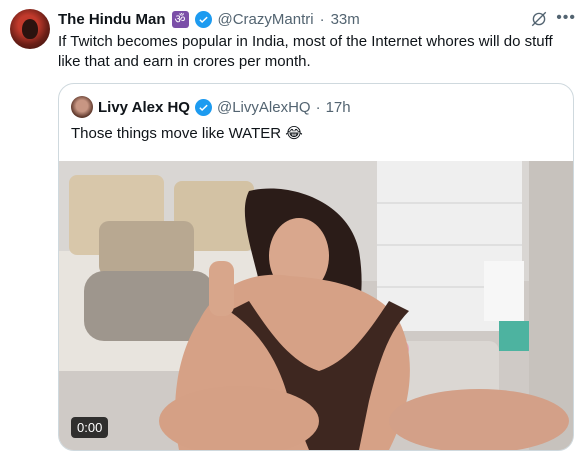 The height and width of the screenshot is (463, 586). What do you see at coordinates (539, 19) in the screenshot?
I see `grok-icon` at bounding box center [539, 19].